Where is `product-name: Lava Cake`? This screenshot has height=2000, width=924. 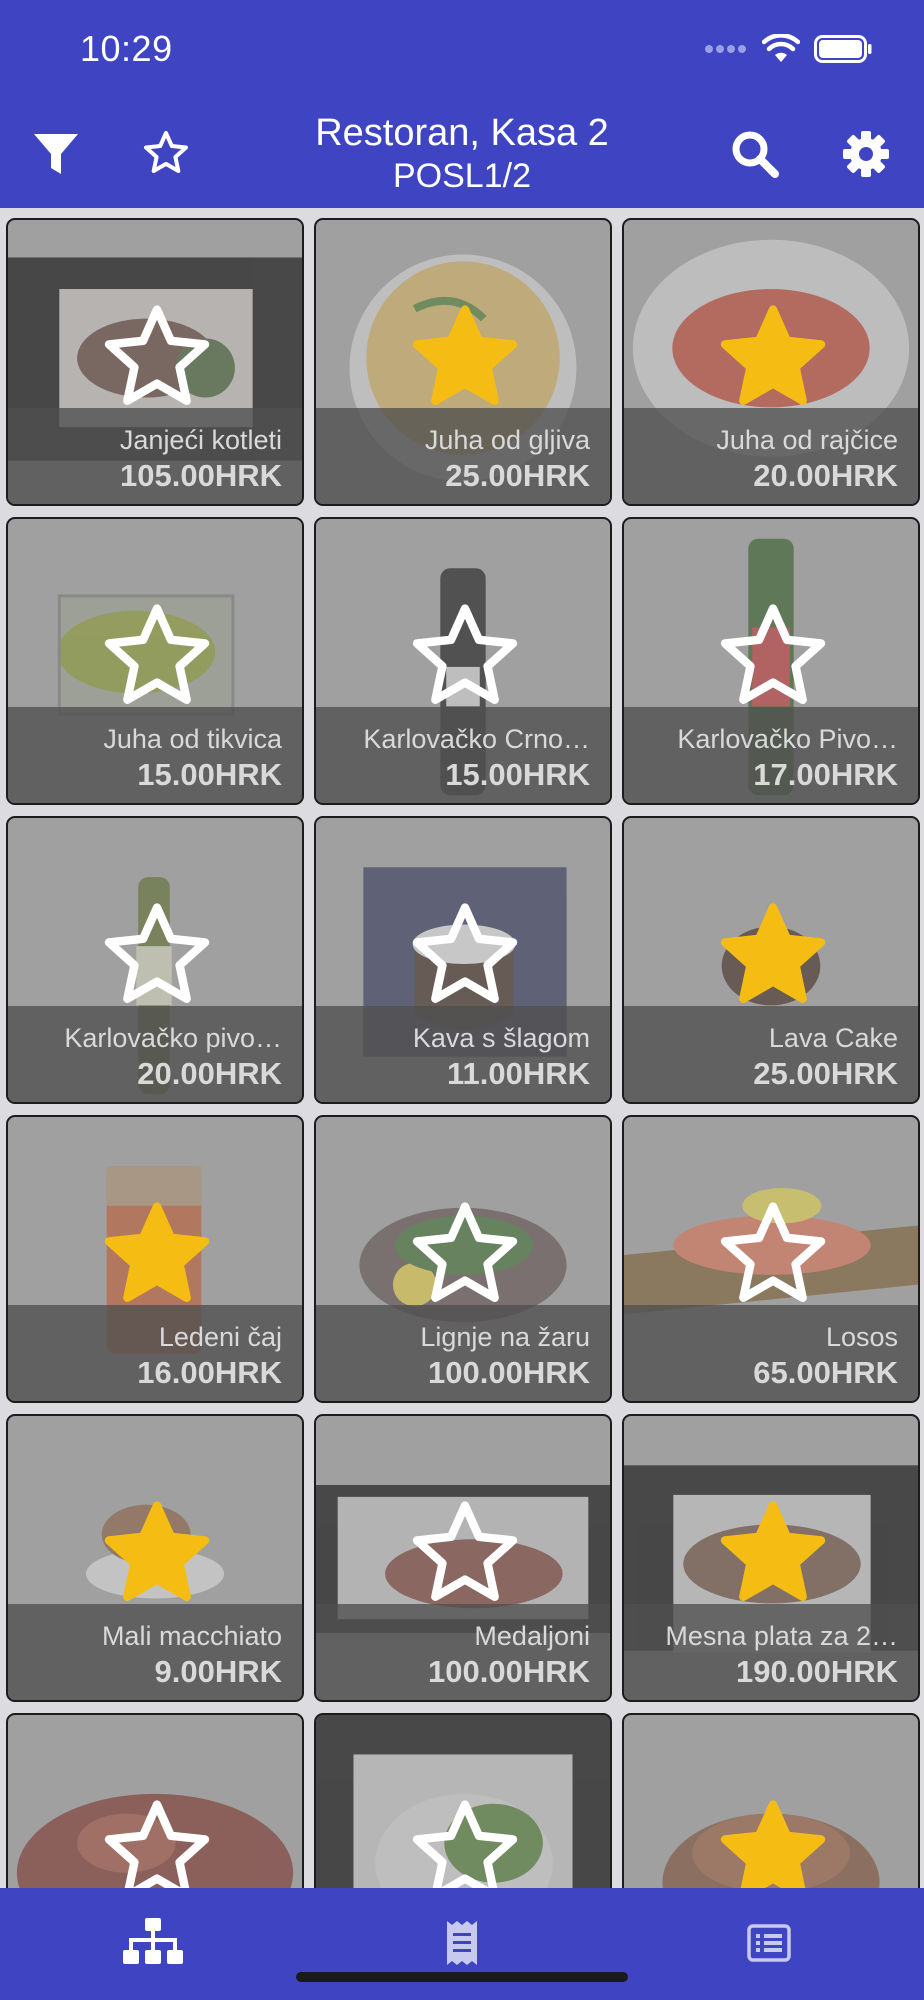
product-name: Lava Cake is located at coordinates (833, 1038).